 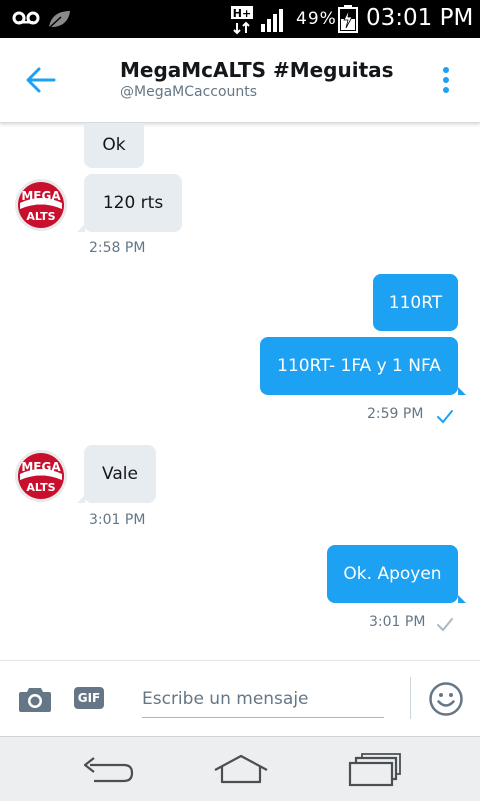 I want to click on system-navigation-bar, so click(x=240, y=768).